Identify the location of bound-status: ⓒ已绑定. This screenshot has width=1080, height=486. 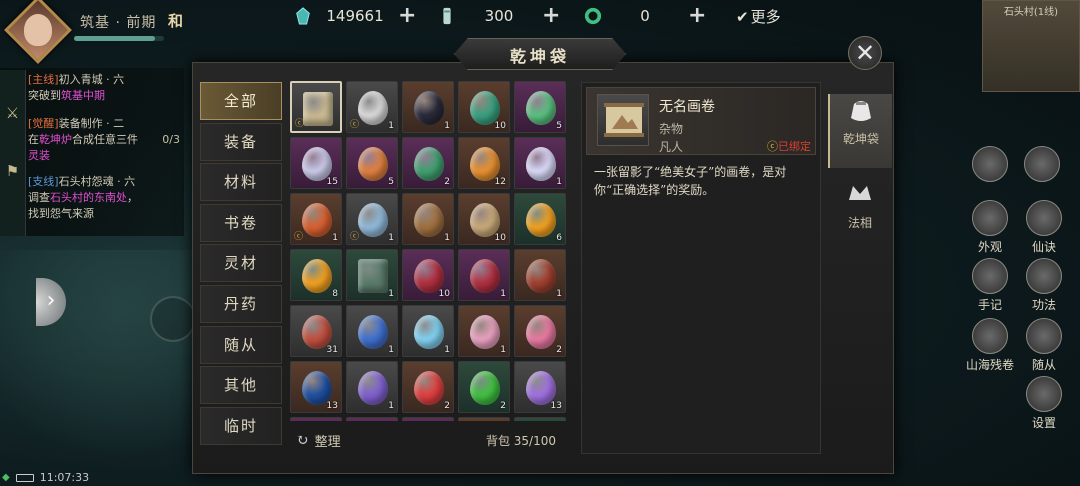
(789, 146).